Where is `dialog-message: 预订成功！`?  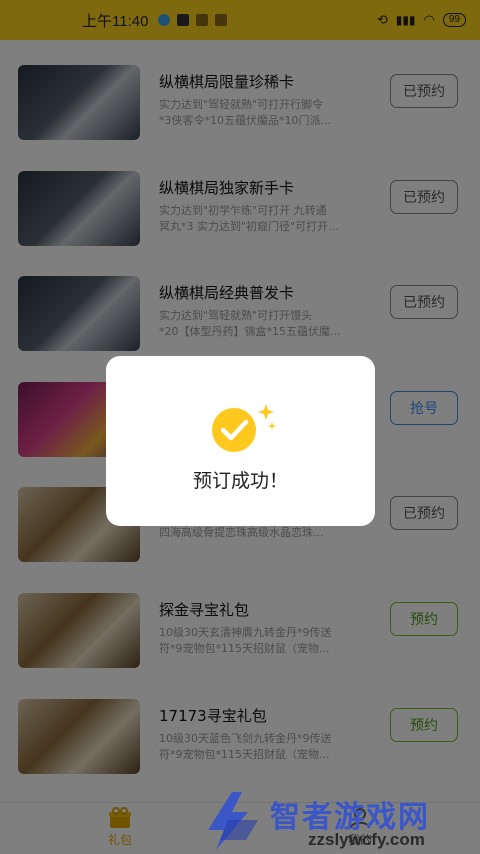
dialog-message: 预订成功！ is located at coordinates (240, 481).